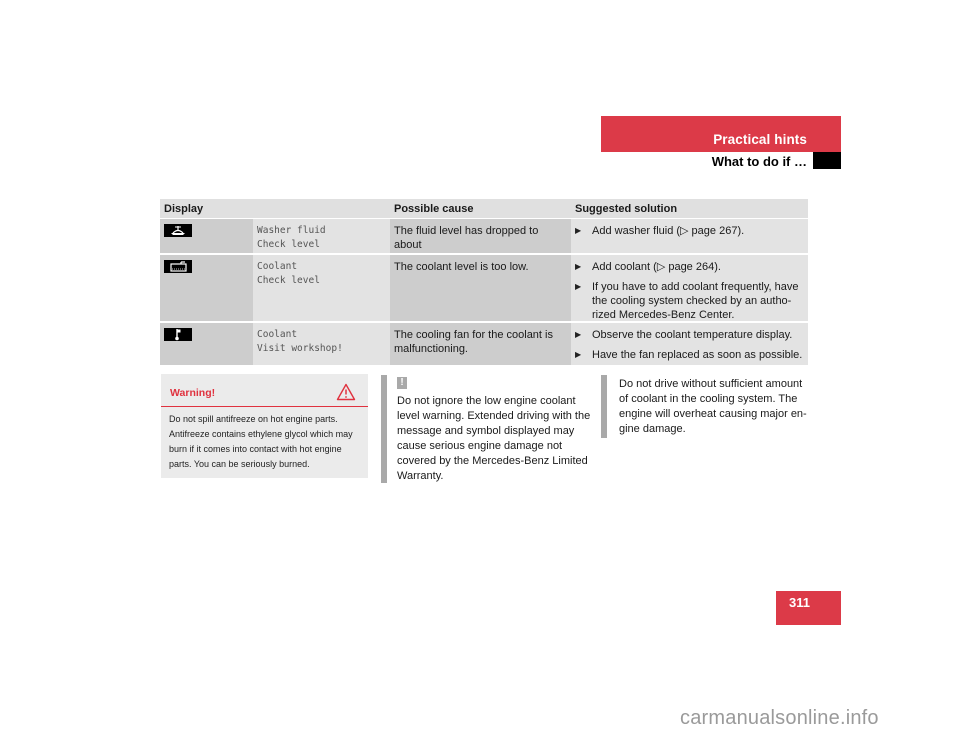 The width and height of the screenshot is (960, 742). Describe the element at coordinates (779, 718) in the screenshot. I see `watermark: carmanualsonline.info` at that location.